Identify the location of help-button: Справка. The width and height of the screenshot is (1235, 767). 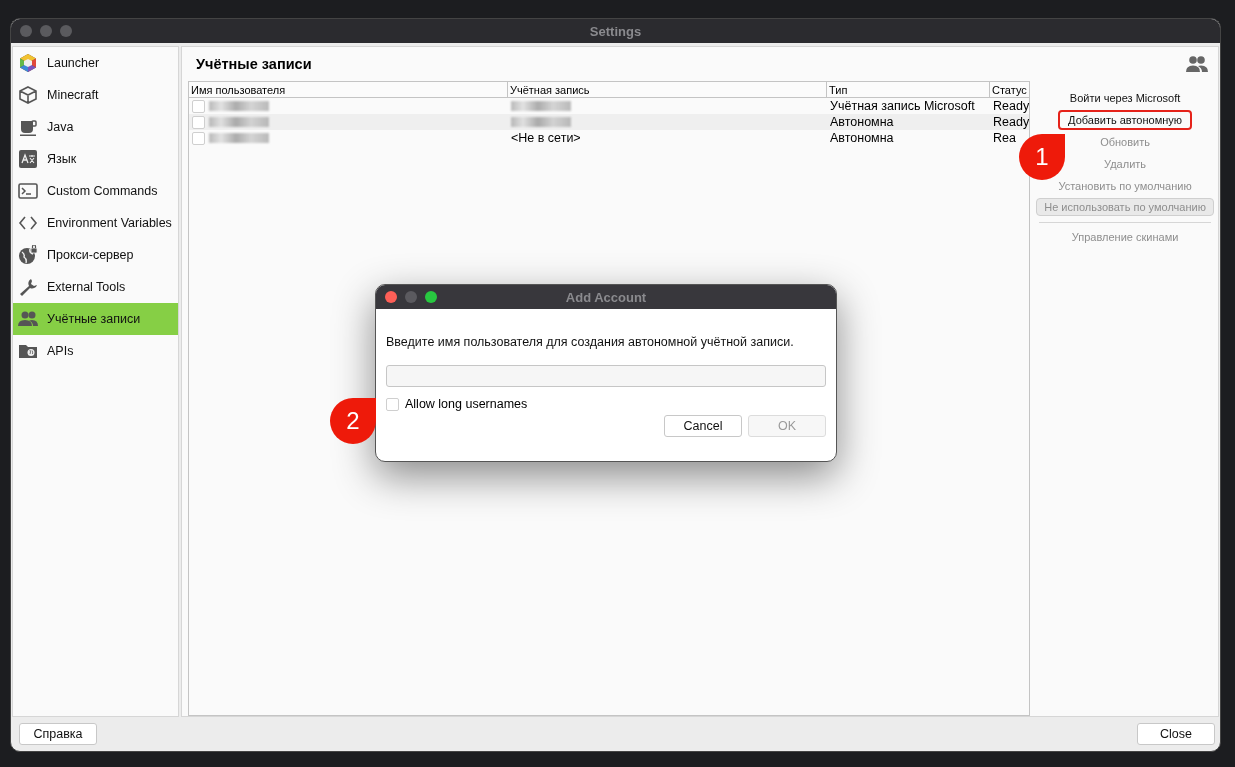
(58, 734).